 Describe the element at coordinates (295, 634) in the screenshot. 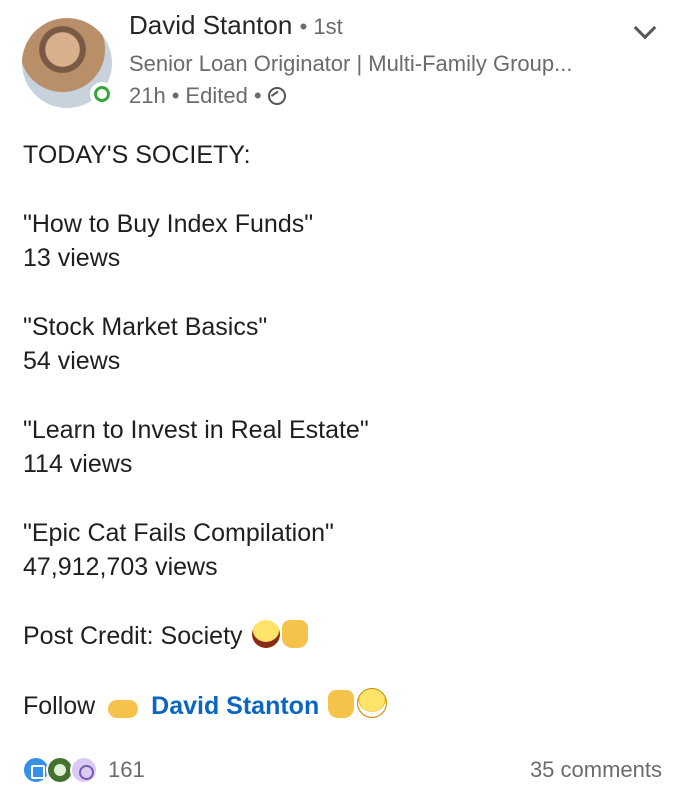

I see `ok-hand-emoji-icon` at that location.